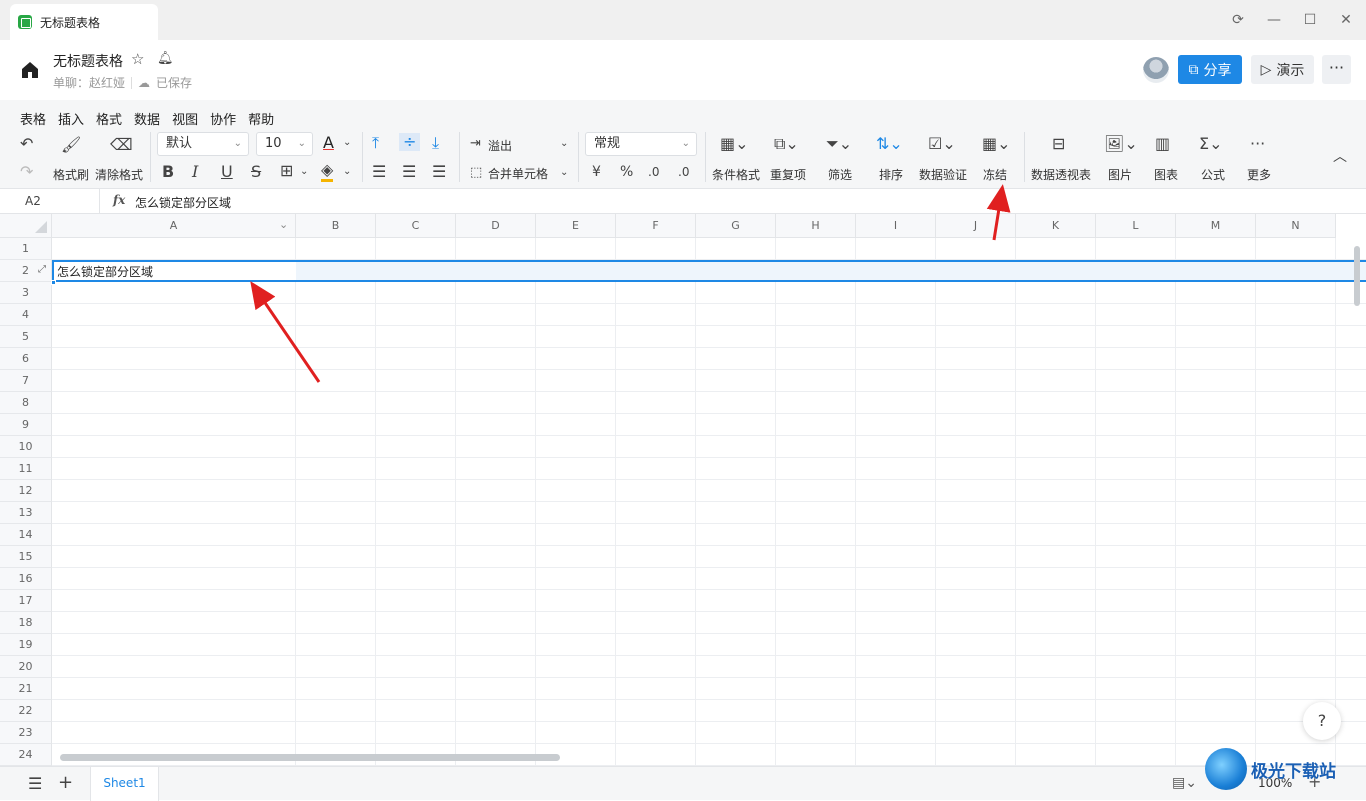 Image resolution: width=1366 pixels, height=801 pixels. I want to click on row-header: 10, so click(26, 447).